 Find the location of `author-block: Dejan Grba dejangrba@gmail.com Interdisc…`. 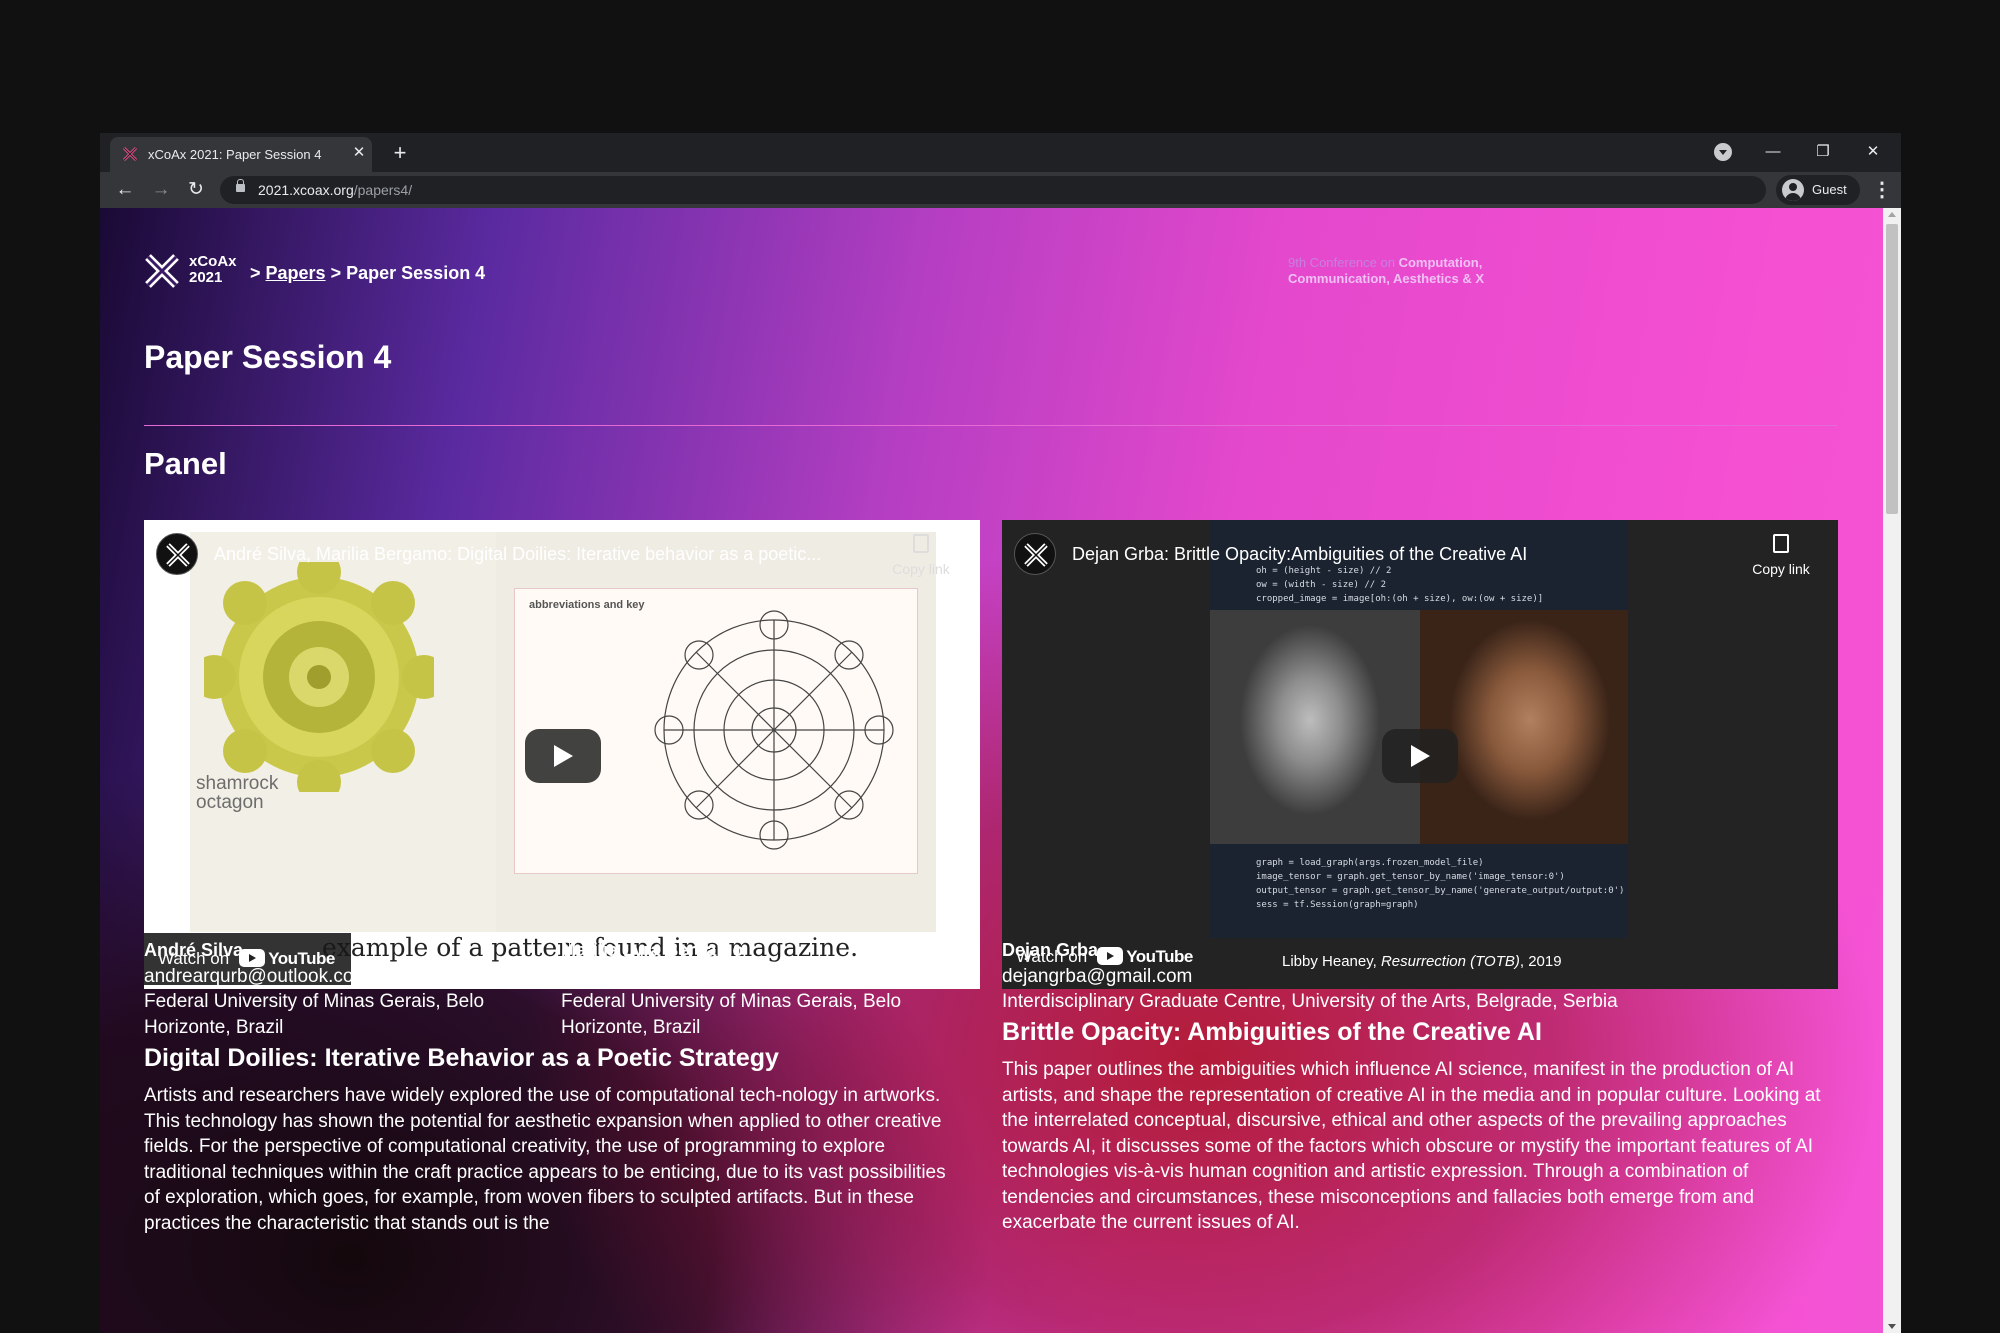

author-block: Dejan Grba dejangrba@gmail.com Interdisc… is located at coordinates (1417, 976).